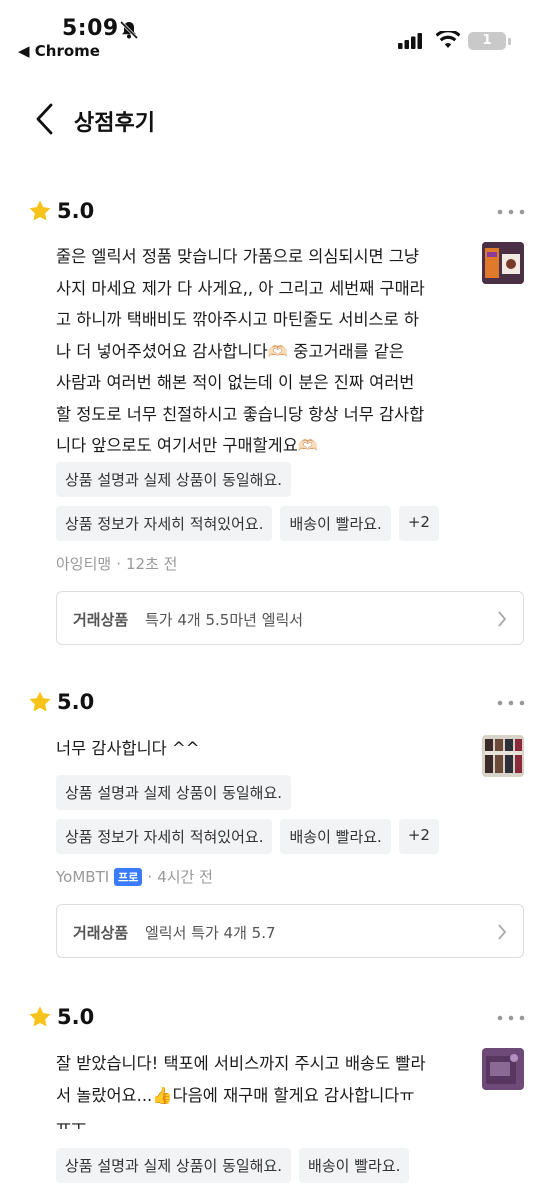 Image resolution: width=554 pixels, height=1200 pixels. Describe the element at coordinates (509, 41) in the screenshot. I see `battery-cap` at that location.